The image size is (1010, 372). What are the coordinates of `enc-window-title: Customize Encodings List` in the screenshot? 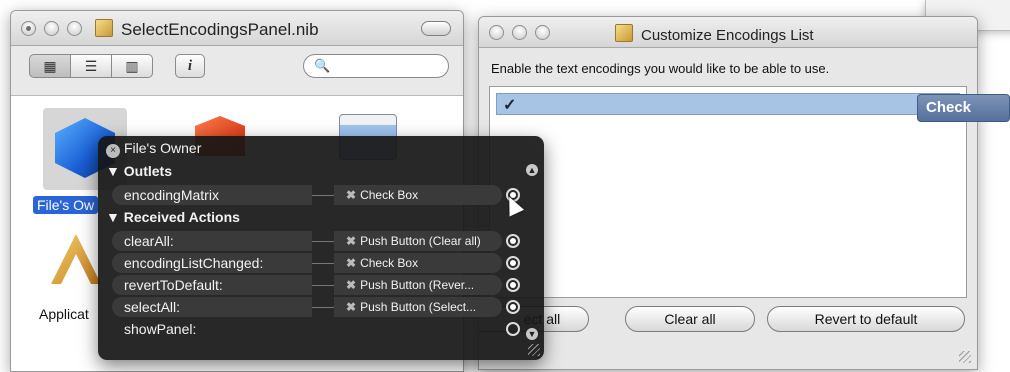 It's located at (714, 34).